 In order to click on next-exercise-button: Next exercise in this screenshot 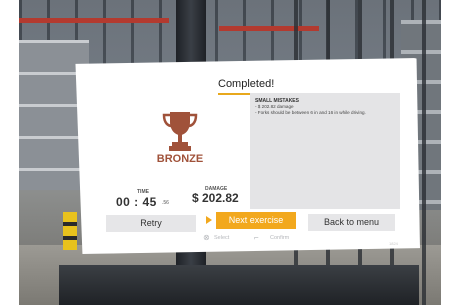, I will do `click(256, 220)`.